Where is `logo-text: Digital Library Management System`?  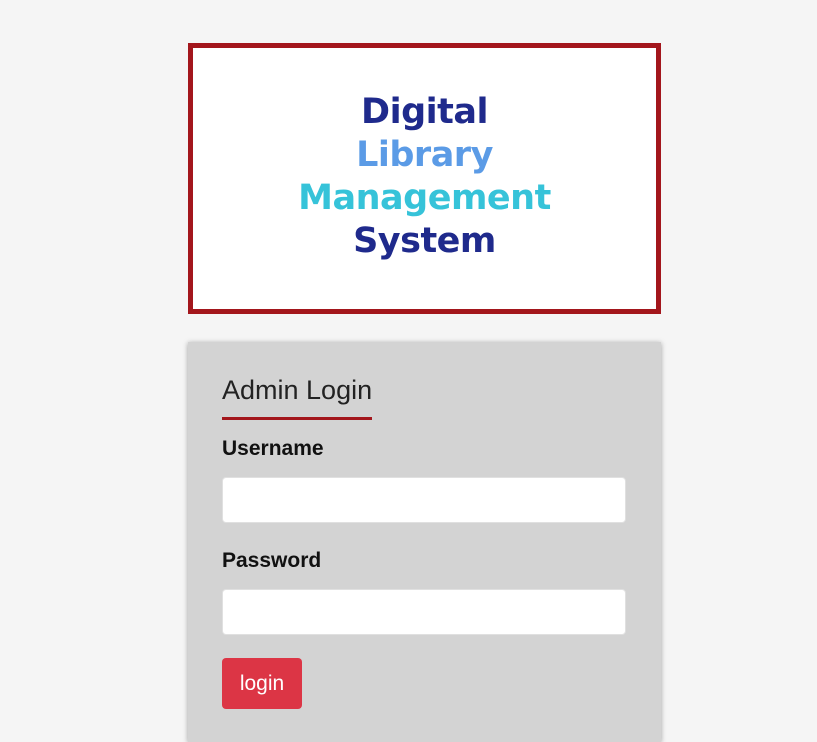 logo-text: Digital Library Management System is located at coordinates (424, 177).